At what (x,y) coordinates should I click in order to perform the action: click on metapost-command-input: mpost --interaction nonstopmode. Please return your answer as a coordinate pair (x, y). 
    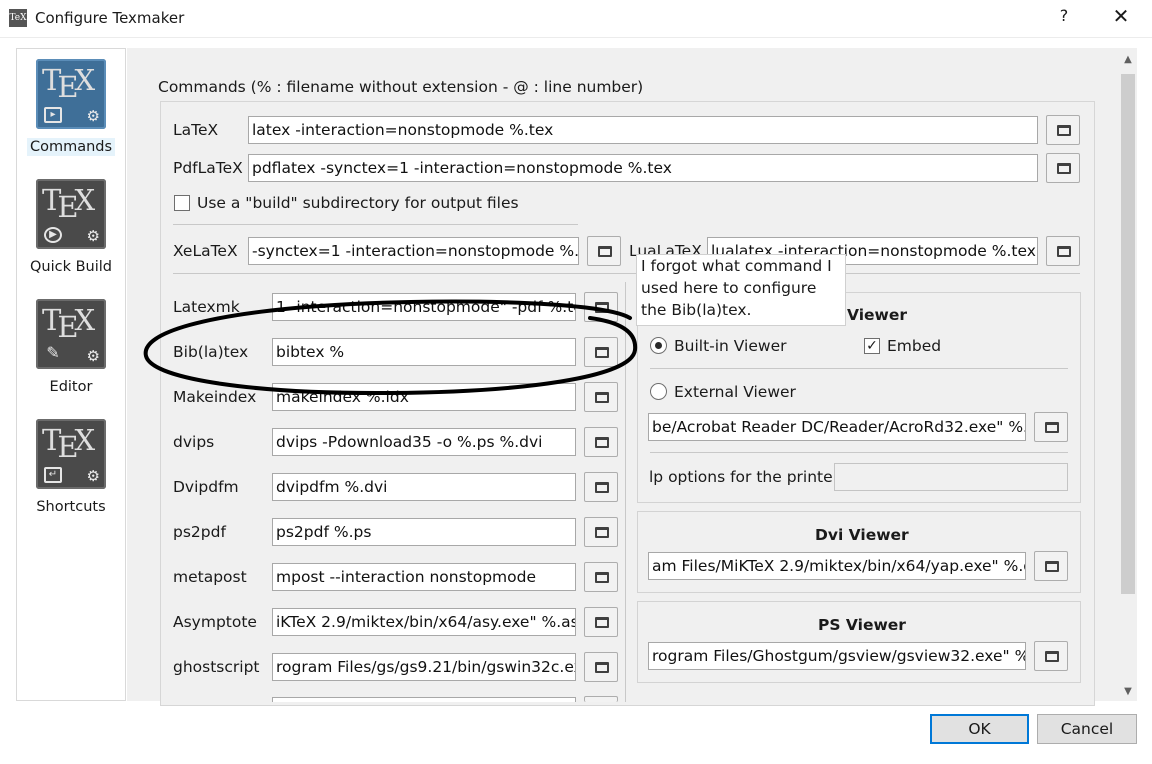
    Looking at the image, I should click on (424, 577).